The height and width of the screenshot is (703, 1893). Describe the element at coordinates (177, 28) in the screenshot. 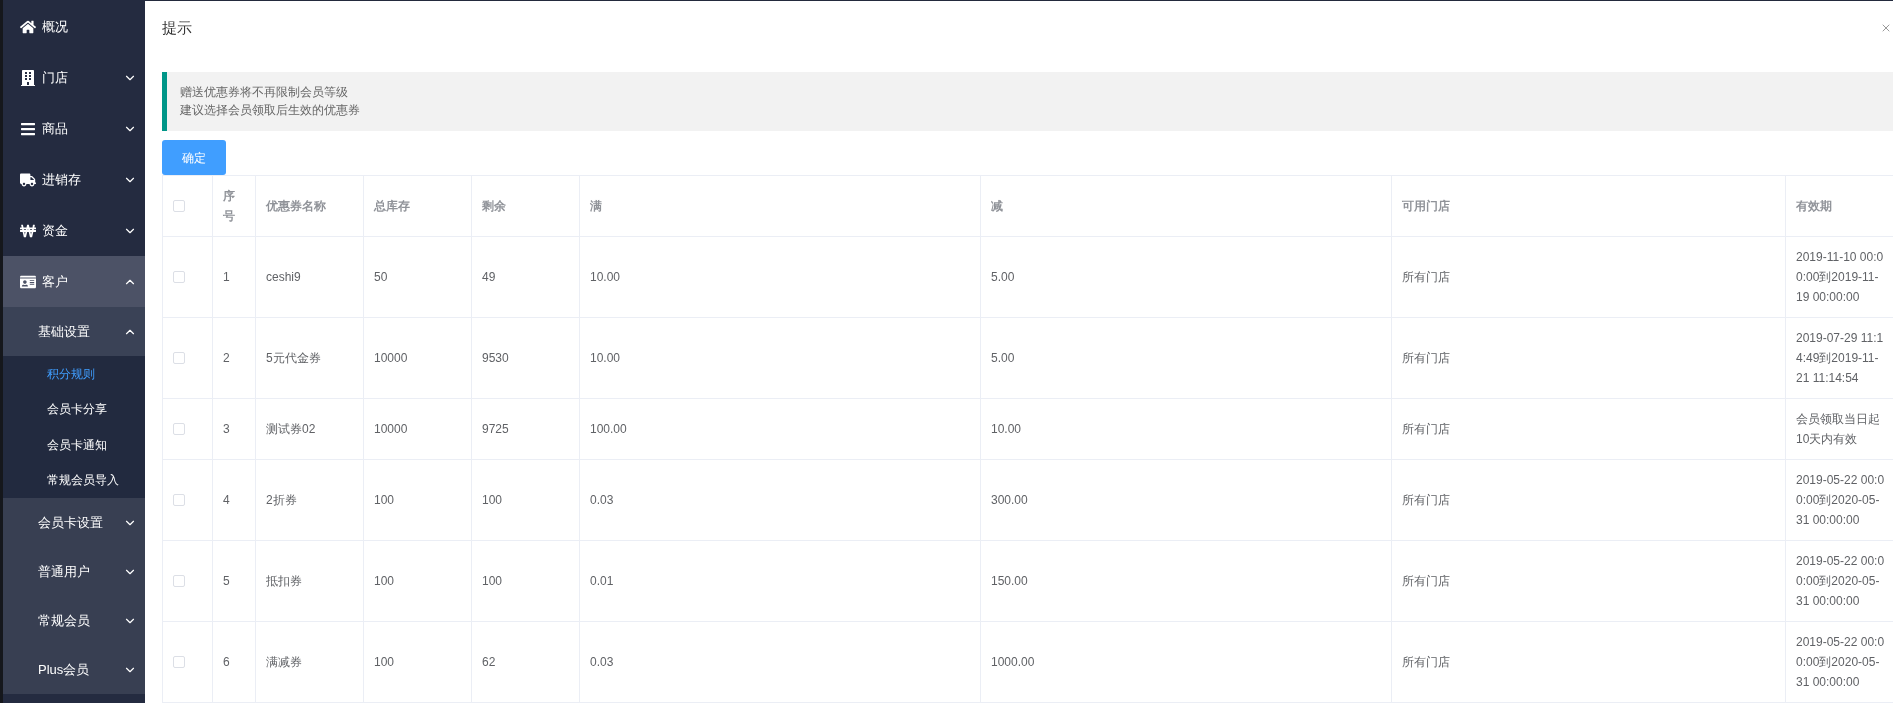

I see `dialog-title: 提示` at that location.